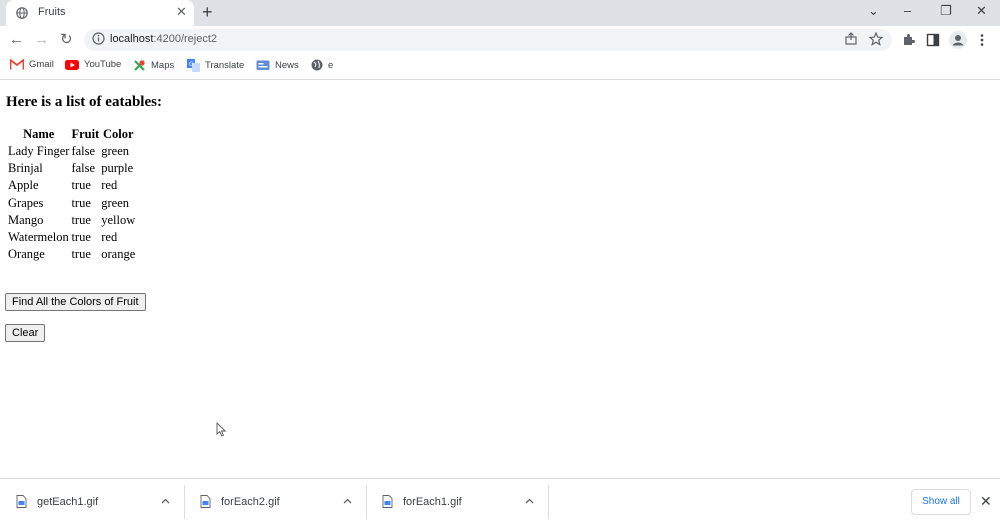 Image resolution: width=1000 pixels, height=525 pixels. I want to click on download-filename: forEach2.gif, so click(250, 502).